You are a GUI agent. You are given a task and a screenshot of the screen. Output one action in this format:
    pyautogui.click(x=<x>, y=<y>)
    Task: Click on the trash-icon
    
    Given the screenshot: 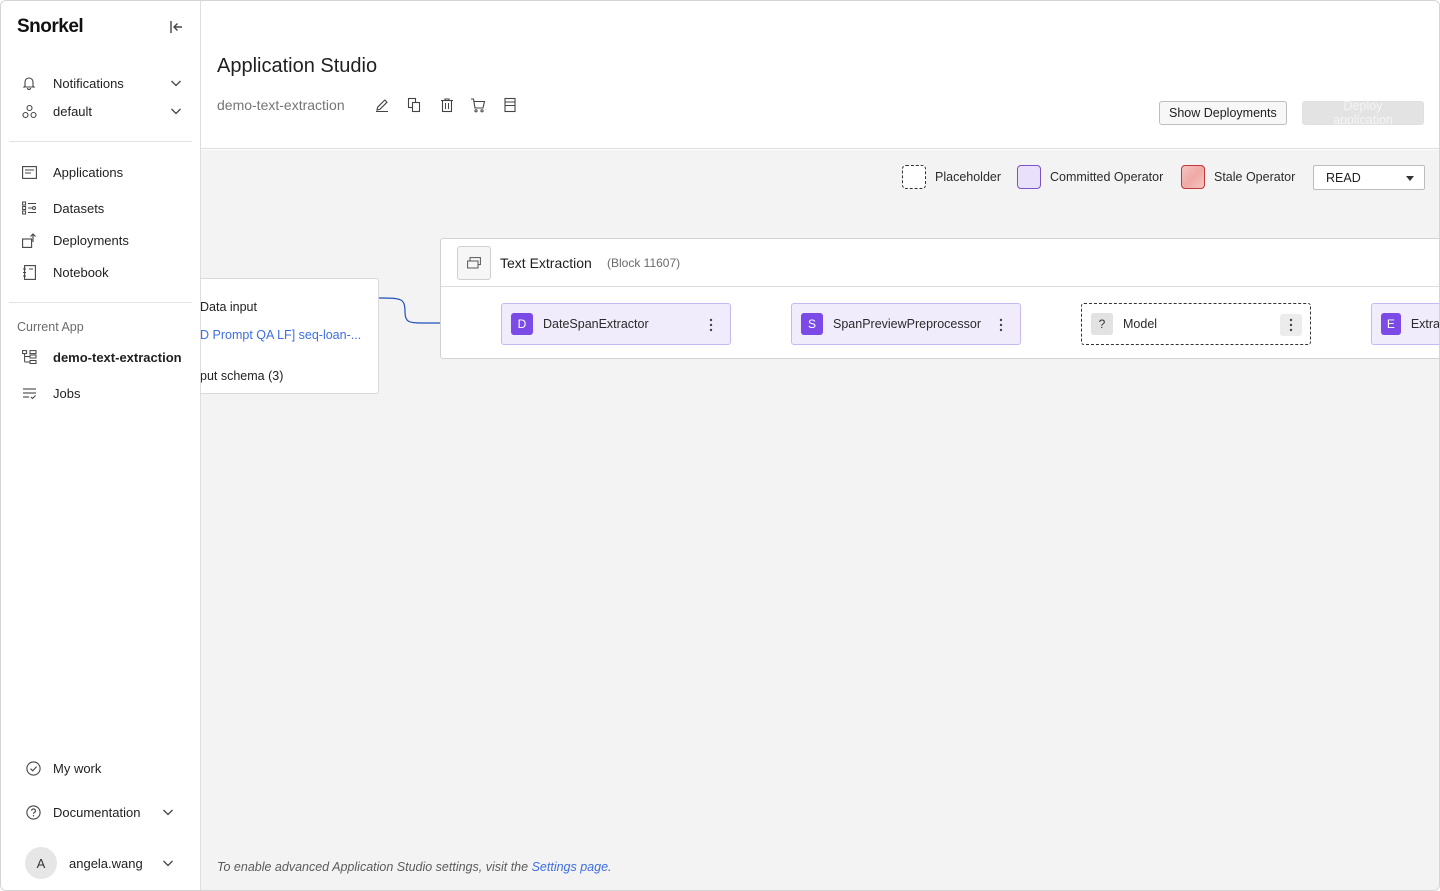 What is the action you would take?
    pyautogui.click(x=447, y=105)
    